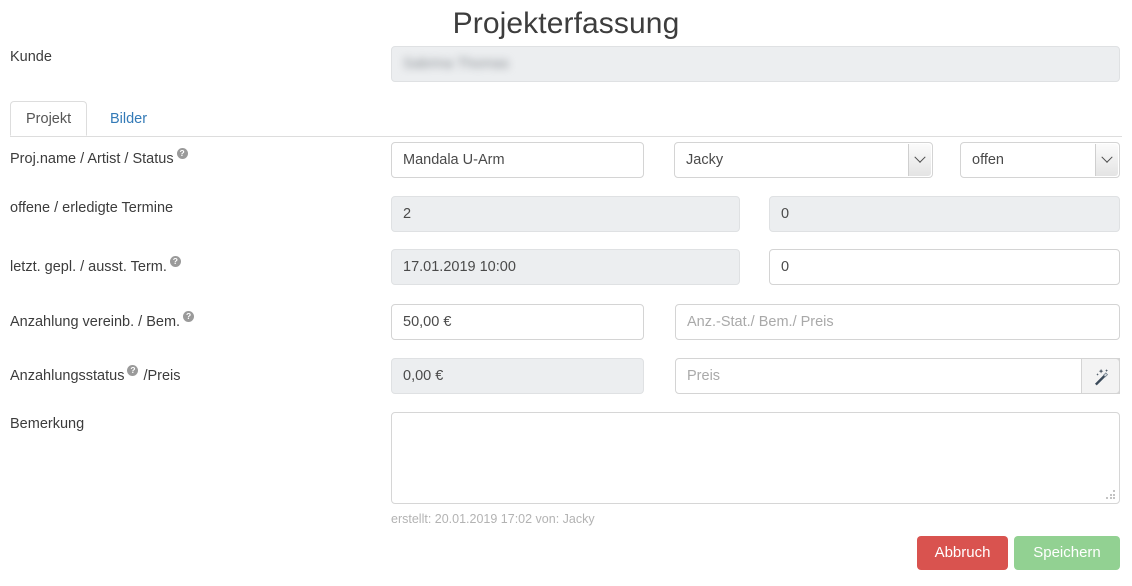  Describe the element at coordinates (423, 376) in the screenshot. I see `deposit-status-value: 0,00 €` at that location.